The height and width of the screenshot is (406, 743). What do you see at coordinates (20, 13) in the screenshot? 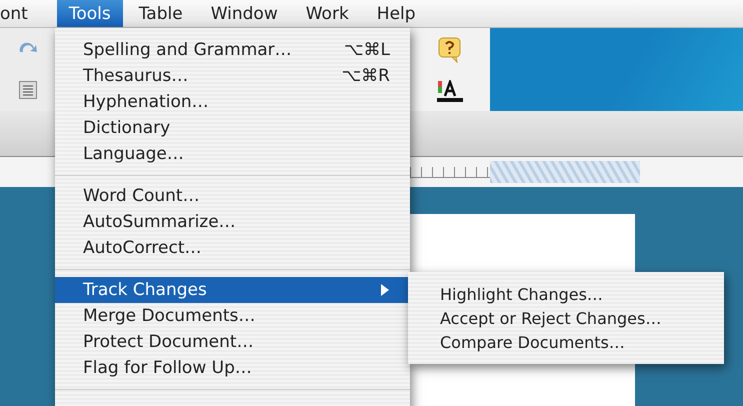
I see `menu-bar-item: ont` at bounding box center [20, 13].